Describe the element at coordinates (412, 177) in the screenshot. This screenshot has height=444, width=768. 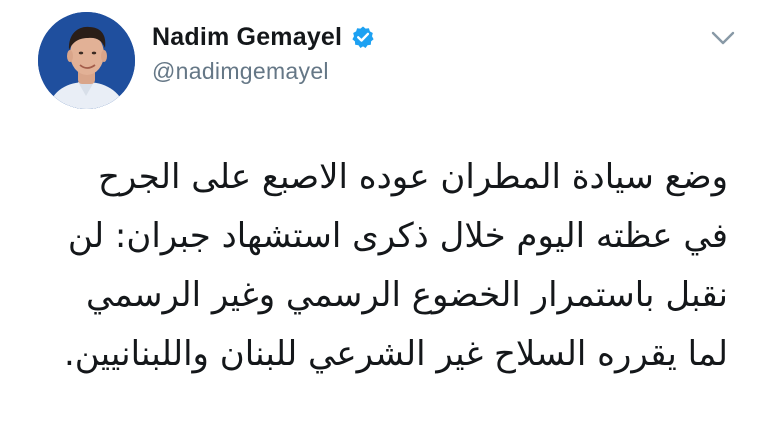
I see `tweet-text-line: وضع سيادة المطران عوده الاصبع على الجرح` at that location.